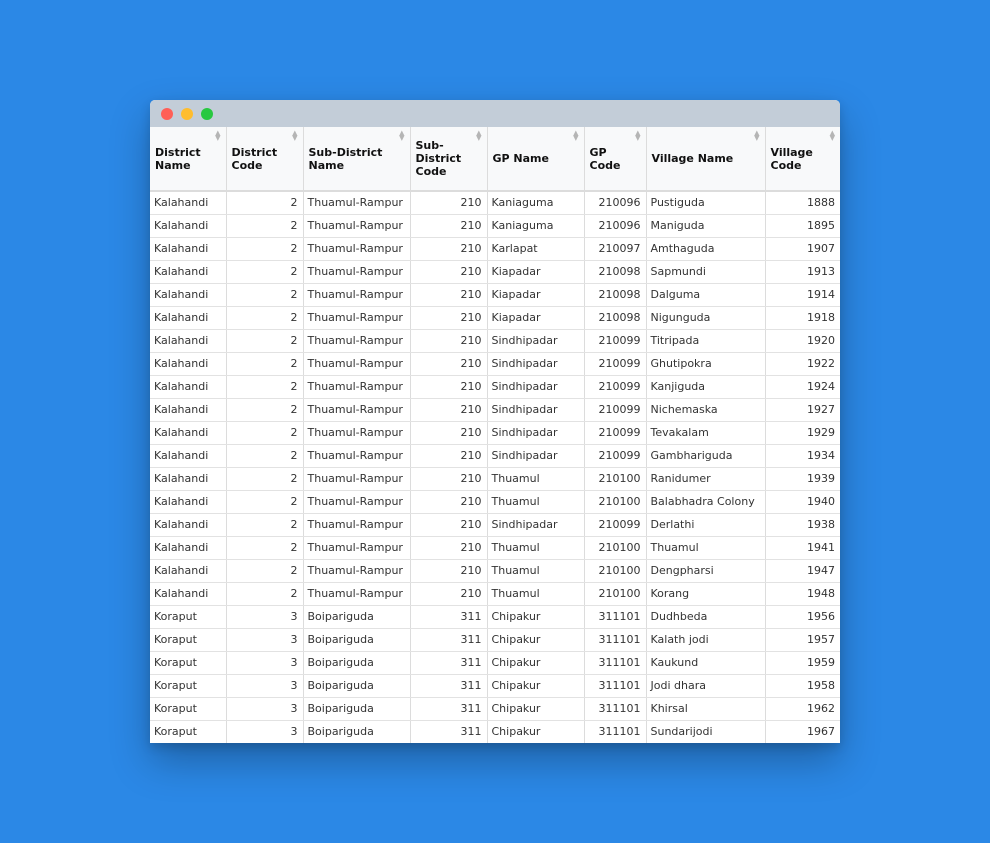 Image resolution: width=990 pixels, height=843 pixels. Describe the element at coordinates (615, 387) in the screenshot. I see `table-cell: 210099` at that location.